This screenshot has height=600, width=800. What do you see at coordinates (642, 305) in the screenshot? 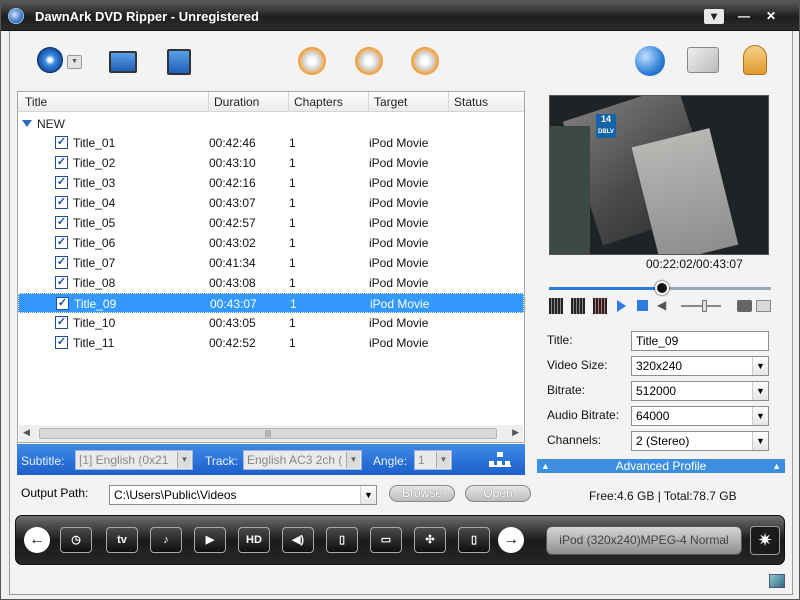
I see `stop-icon` at bounding box center [642, 305].